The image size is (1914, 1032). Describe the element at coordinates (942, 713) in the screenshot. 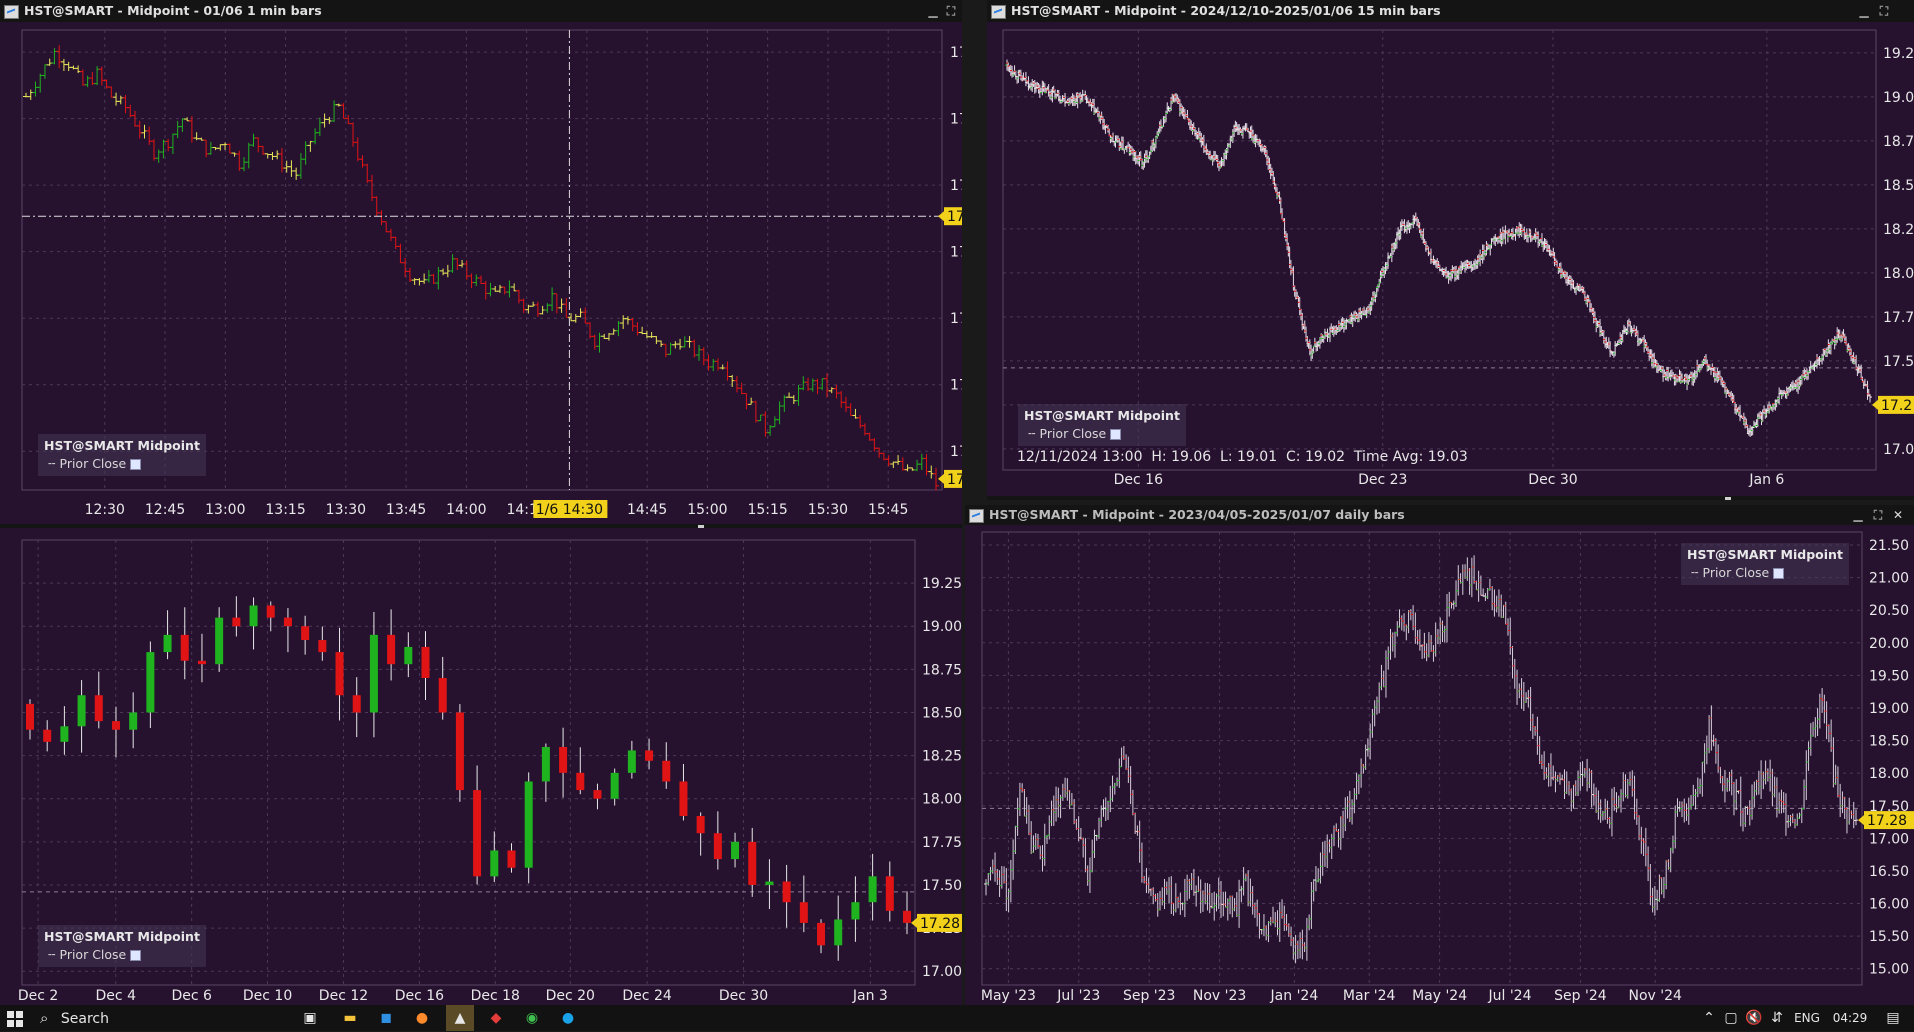

I see `y-tick-label: 18.50` at that location.